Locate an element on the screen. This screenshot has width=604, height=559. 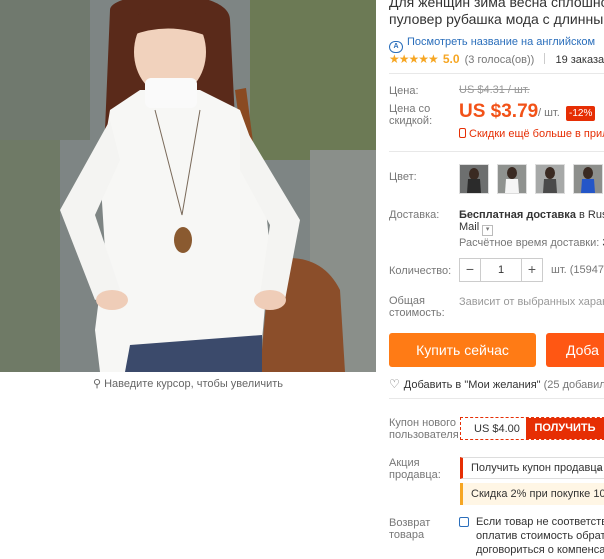
quantity-stepper: − 1 + is located at coordinates (501, 270).